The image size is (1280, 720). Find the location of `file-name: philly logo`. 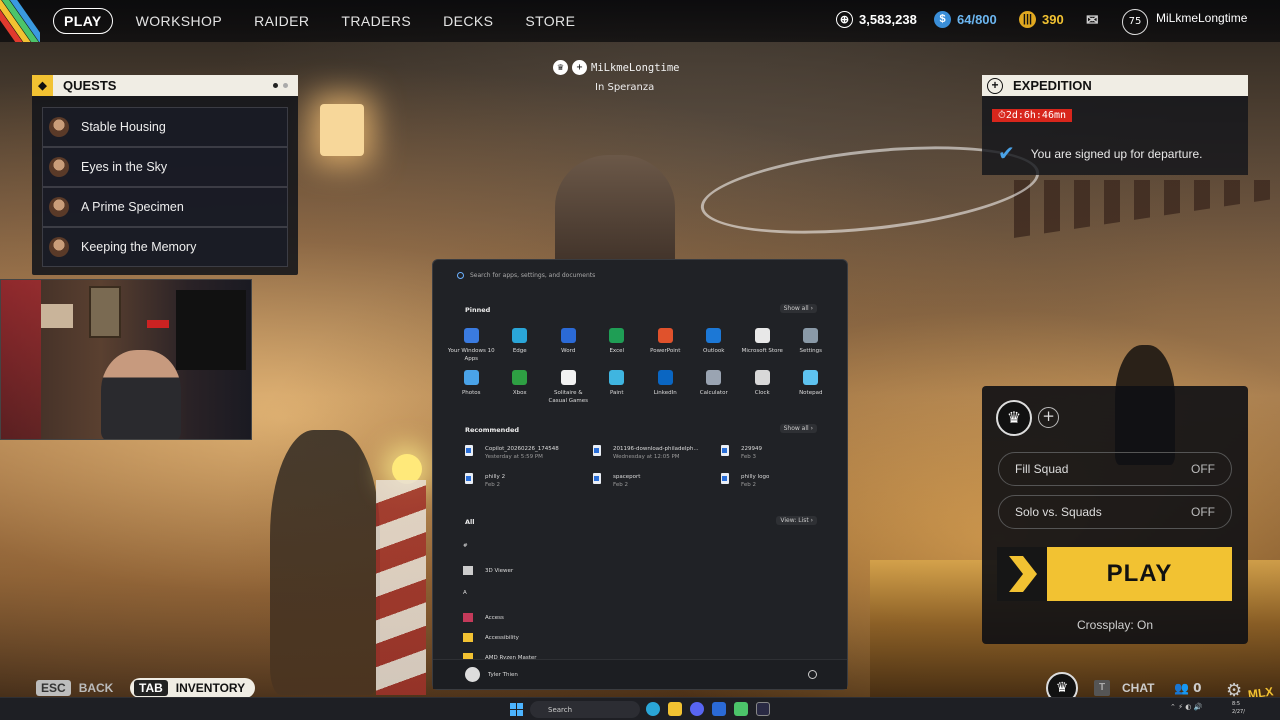

file-name: philly logo is located at coordinates (755, 477).